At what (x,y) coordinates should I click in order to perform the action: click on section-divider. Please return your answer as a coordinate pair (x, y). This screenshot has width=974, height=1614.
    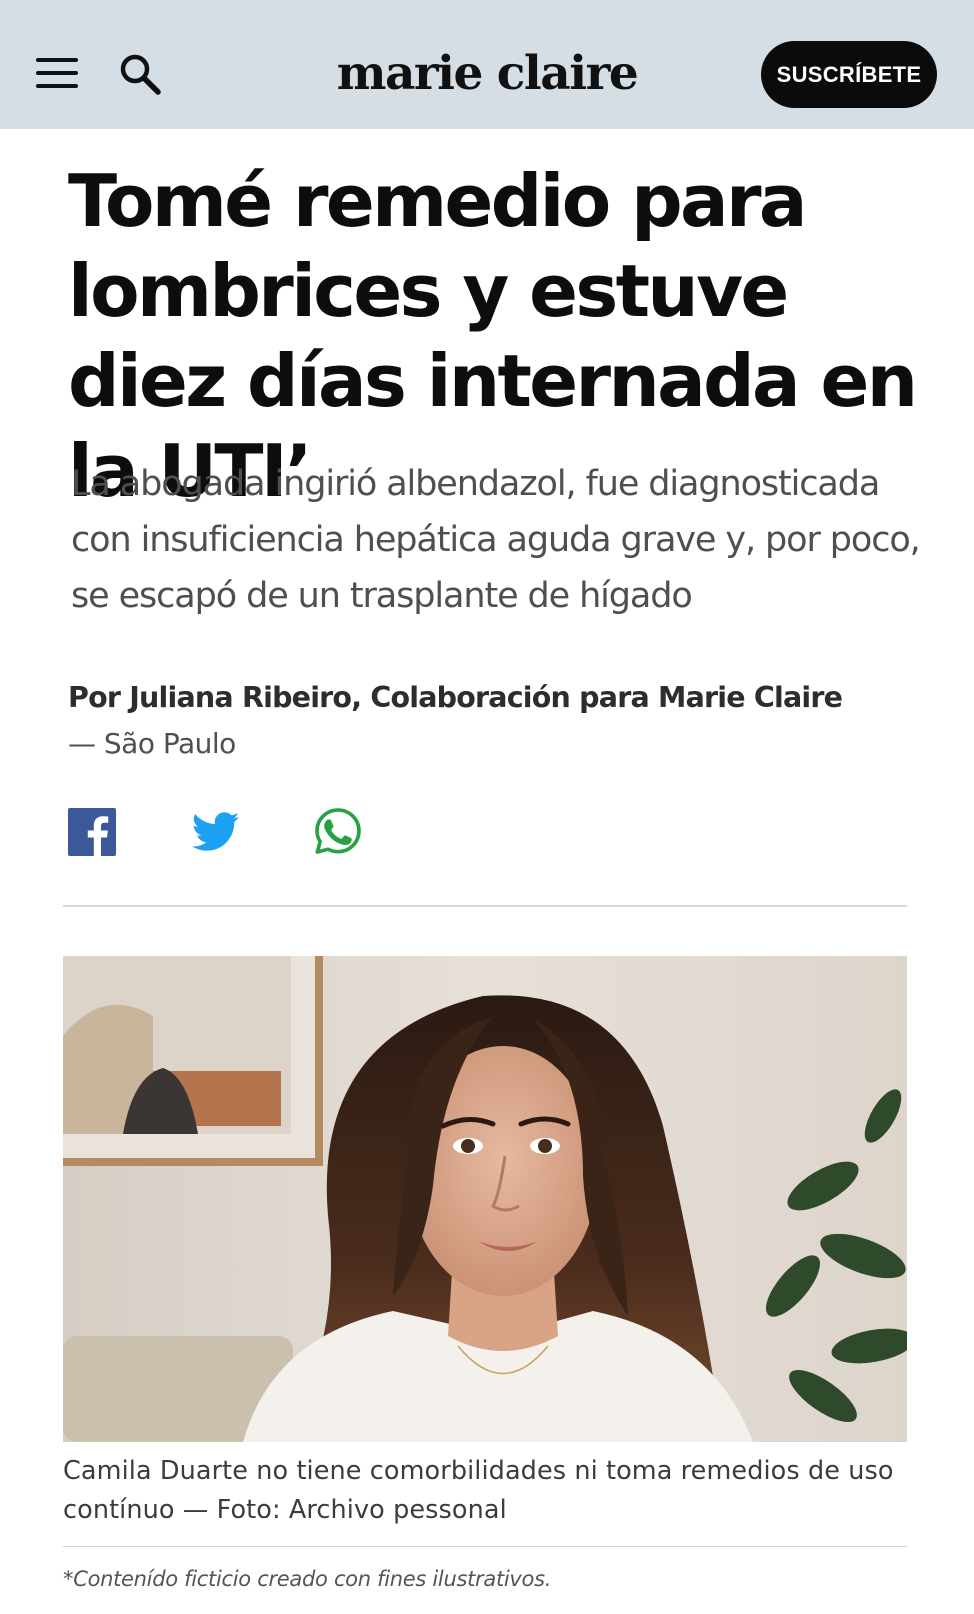
    Looking at the image, I should click on (485, 906).